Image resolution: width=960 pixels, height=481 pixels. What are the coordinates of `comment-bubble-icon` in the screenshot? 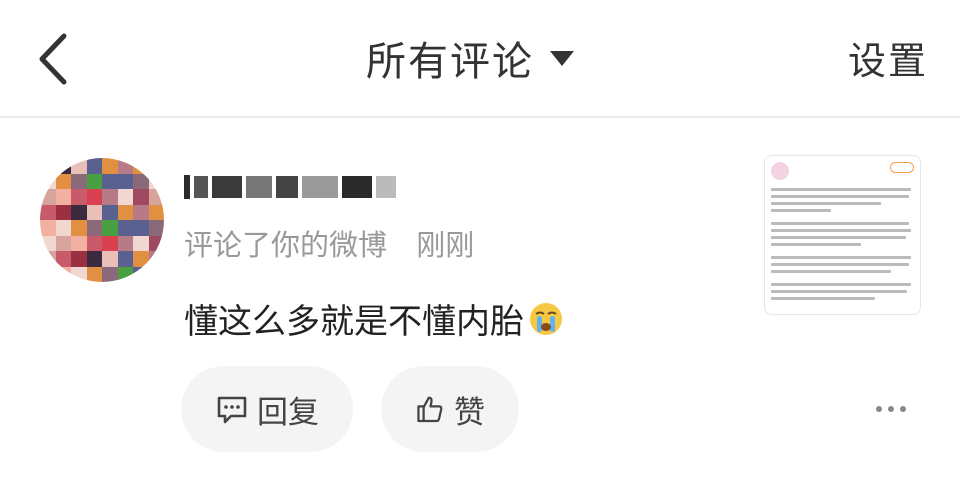 It's located at (232, 410).